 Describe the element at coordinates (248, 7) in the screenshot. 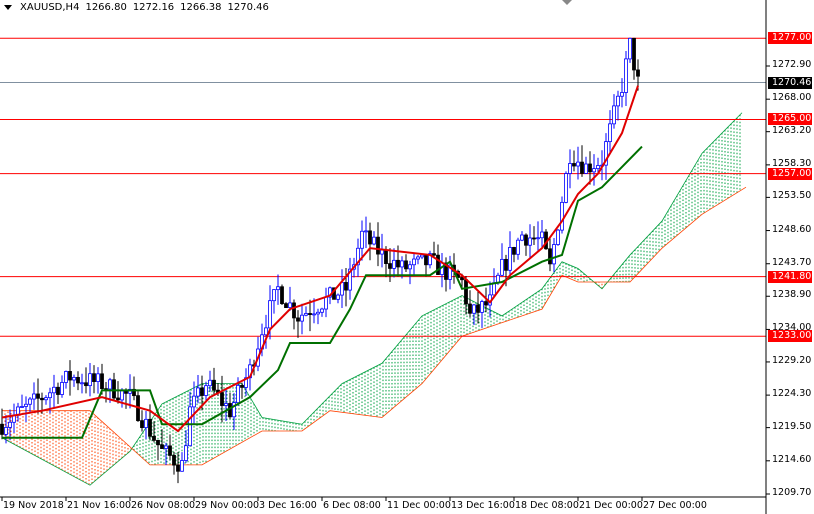

I see `close-value: 1270.46` at that location.